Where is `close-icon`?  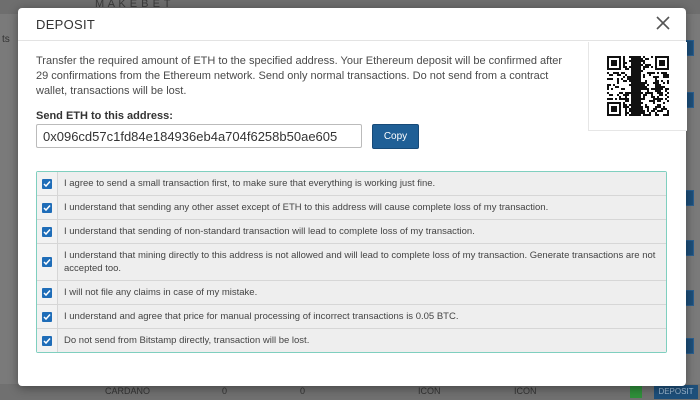 close-icon is located at coordinates (663, 23).